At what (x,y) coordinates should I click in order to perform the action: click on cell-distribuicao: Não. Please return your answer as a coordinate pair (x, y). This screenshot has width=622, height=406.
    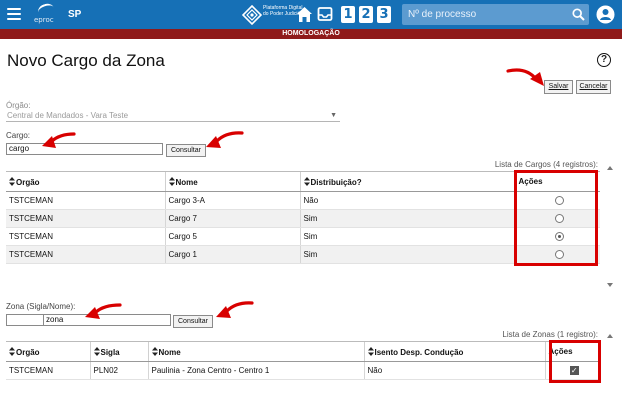
    Looking at the image, I should click on (407, 200).